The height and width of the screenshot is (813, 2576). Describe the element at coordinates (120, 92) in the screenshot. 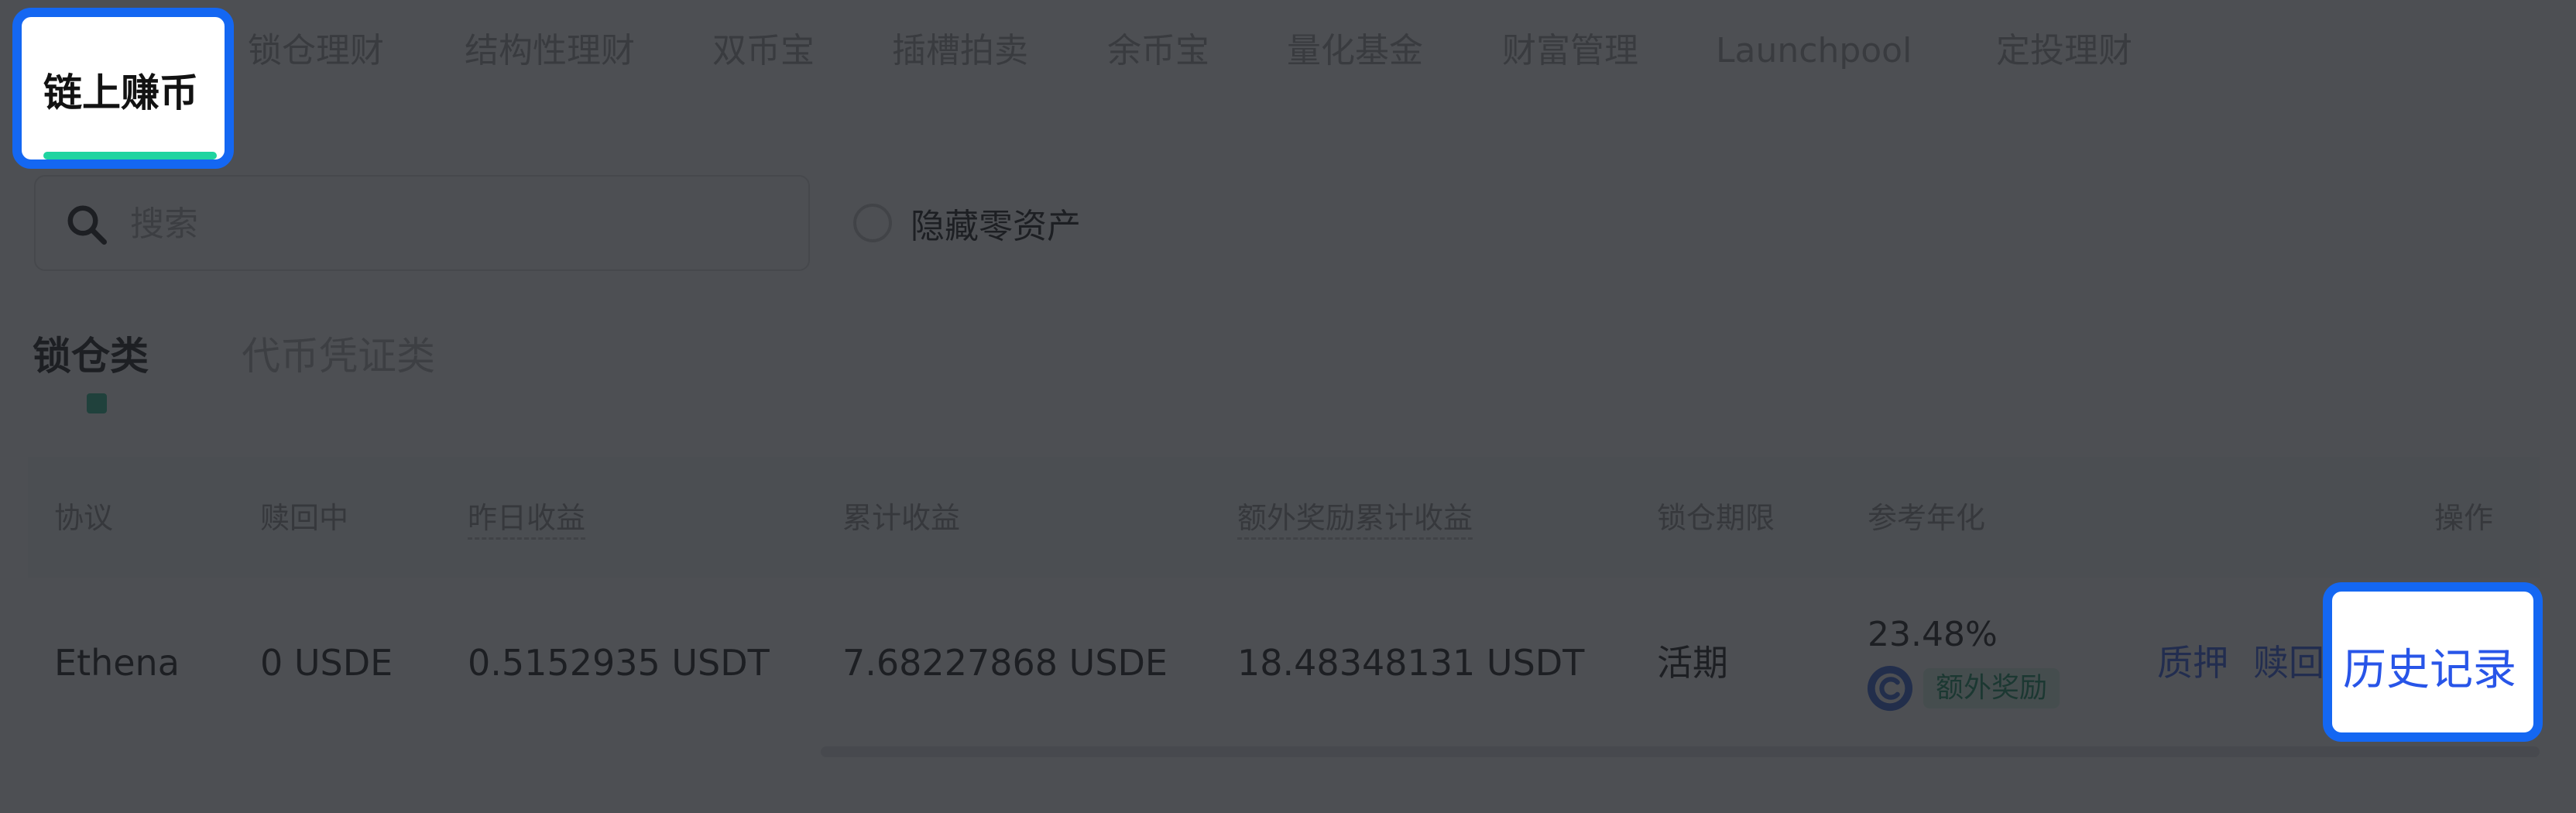

I see `highlighted-tab-label: 链上赚币` at that location.